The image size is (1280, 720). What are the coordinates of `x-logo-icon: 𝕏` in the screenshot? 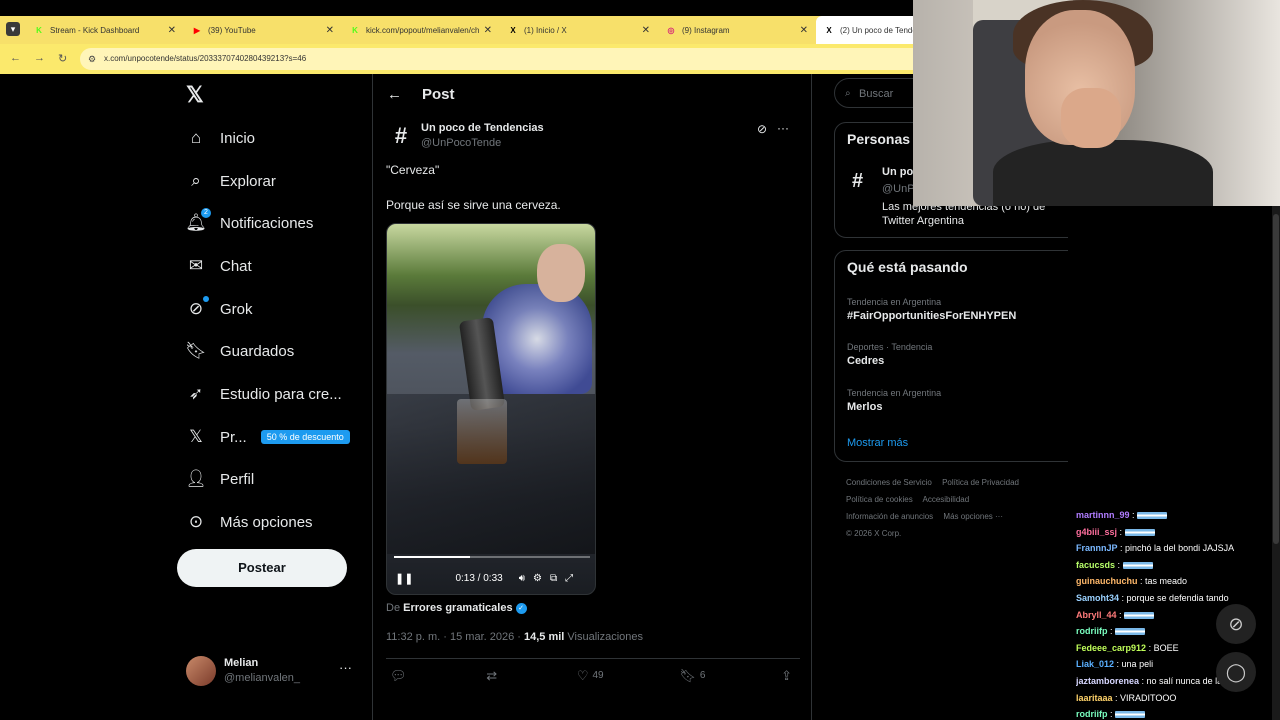 It's located at (195, 95).